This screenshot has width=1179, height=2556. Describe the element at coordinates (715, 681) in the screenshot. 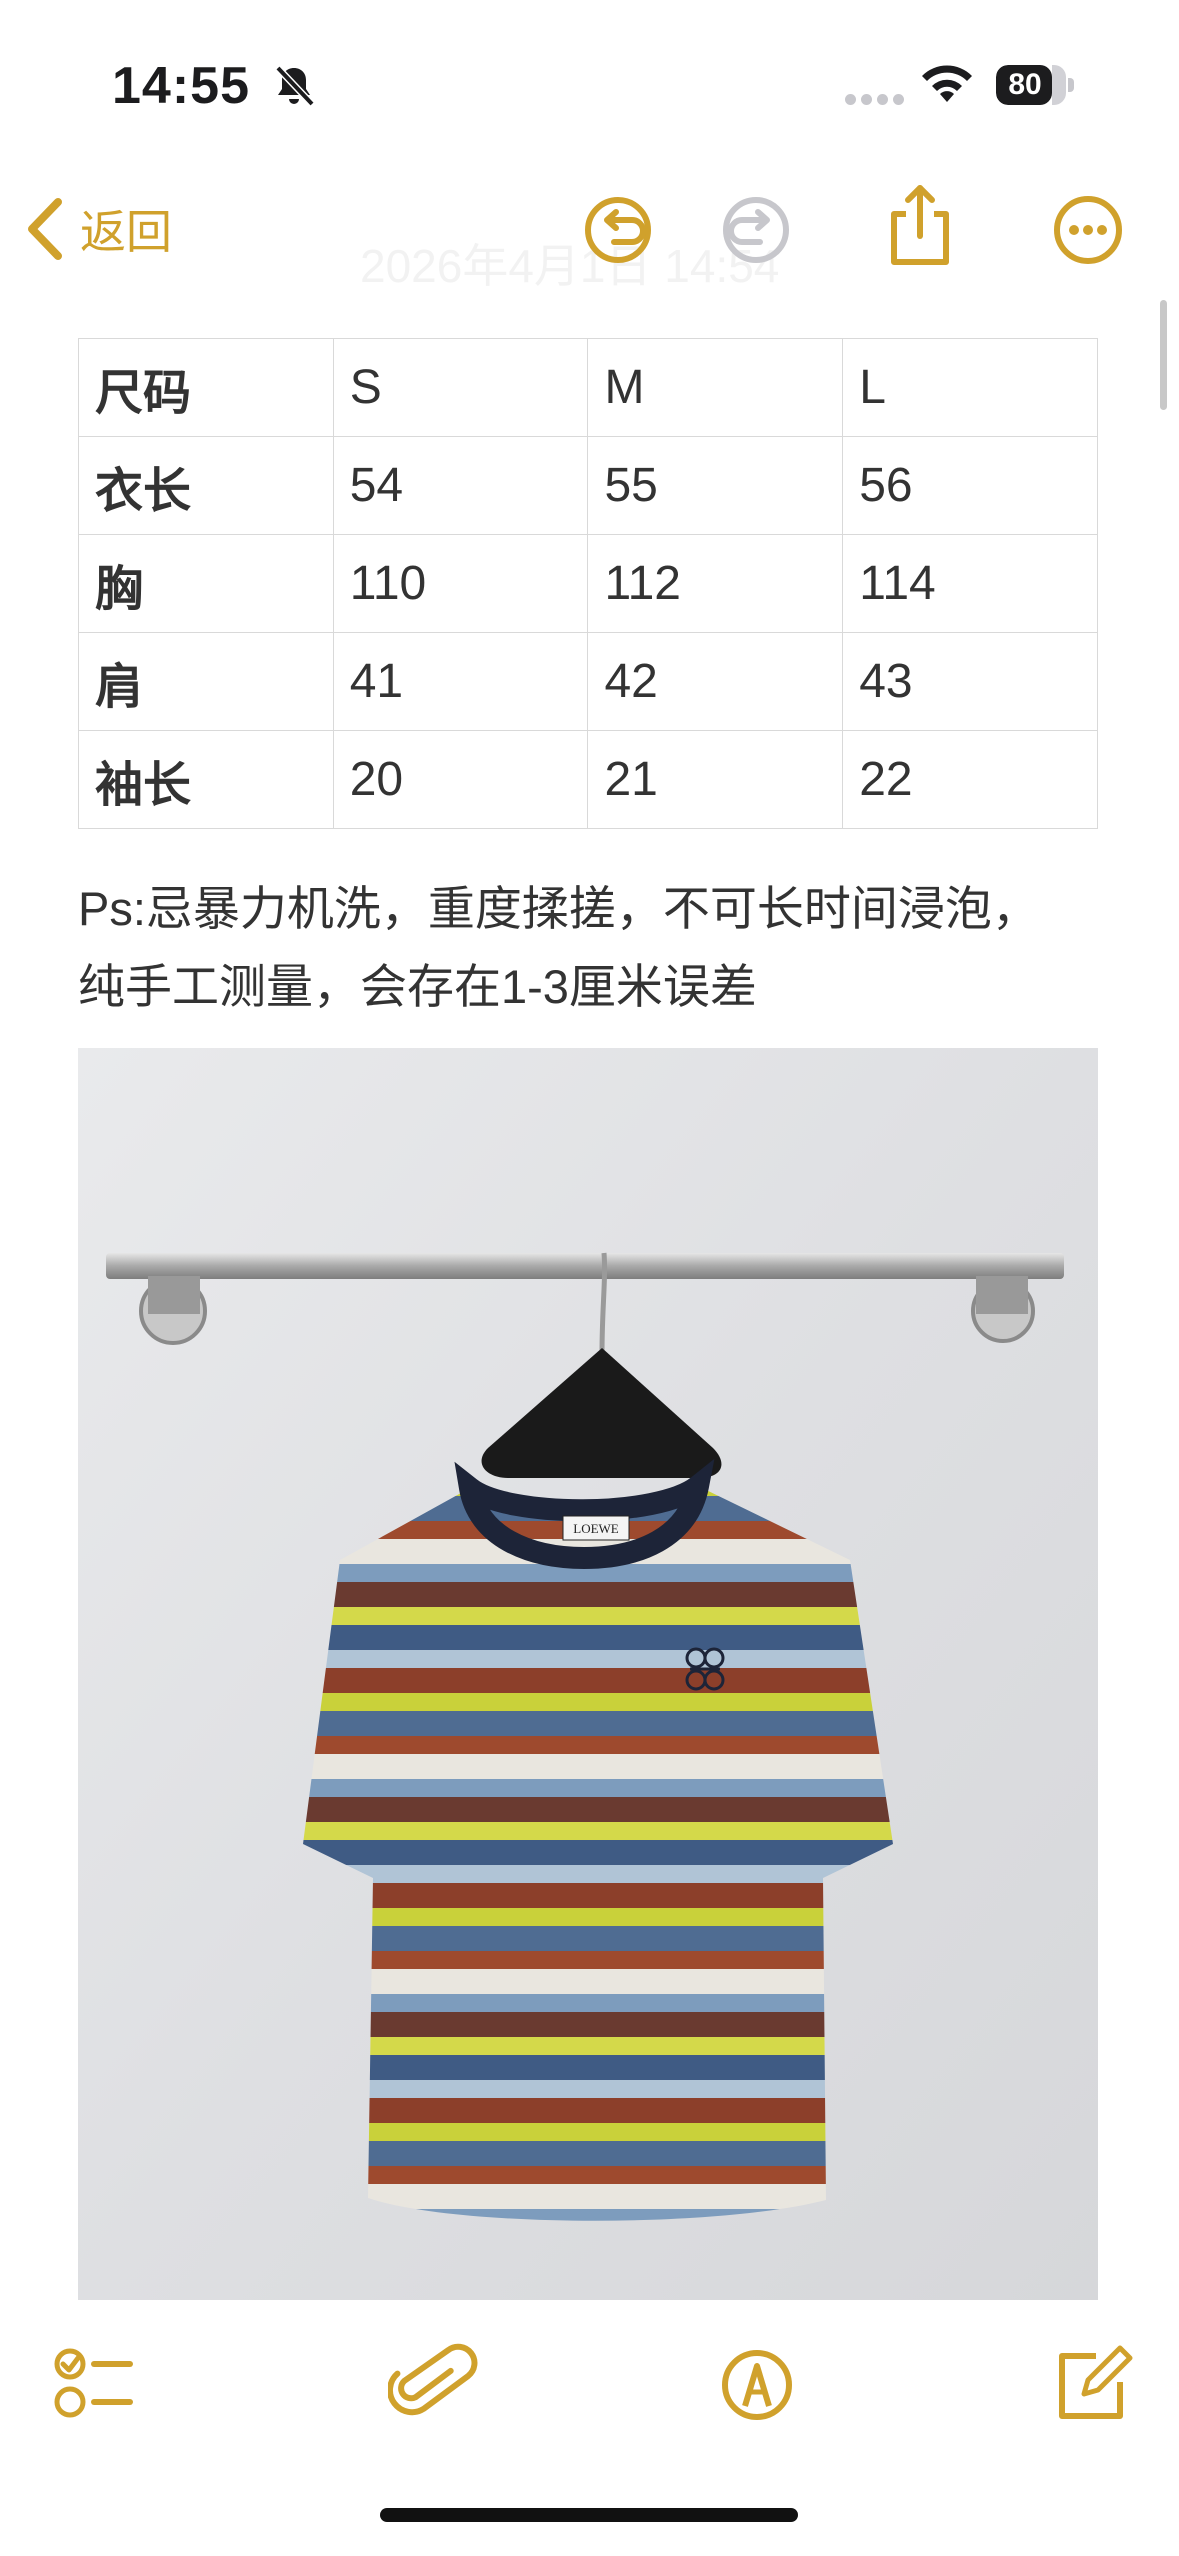

I see `table-cell: 42` at that location.